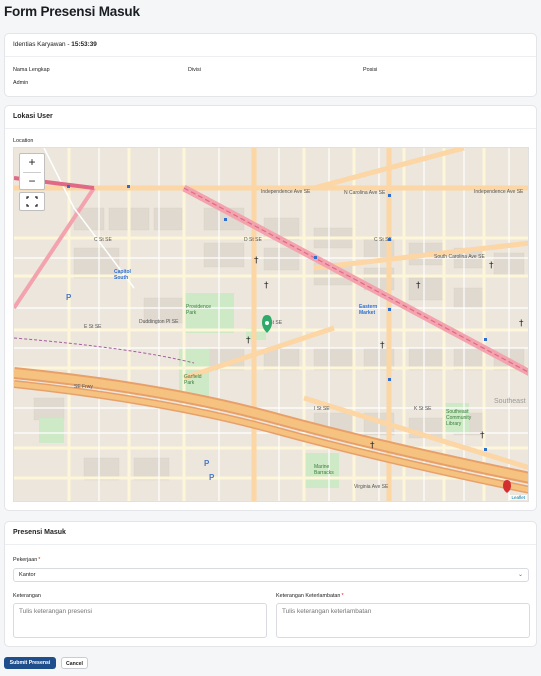 This screenshot has width=541, height=676. Describe the element at coordinates (84, 44) in the screenshot. I see `clock-time: 15:53:39` at that location.